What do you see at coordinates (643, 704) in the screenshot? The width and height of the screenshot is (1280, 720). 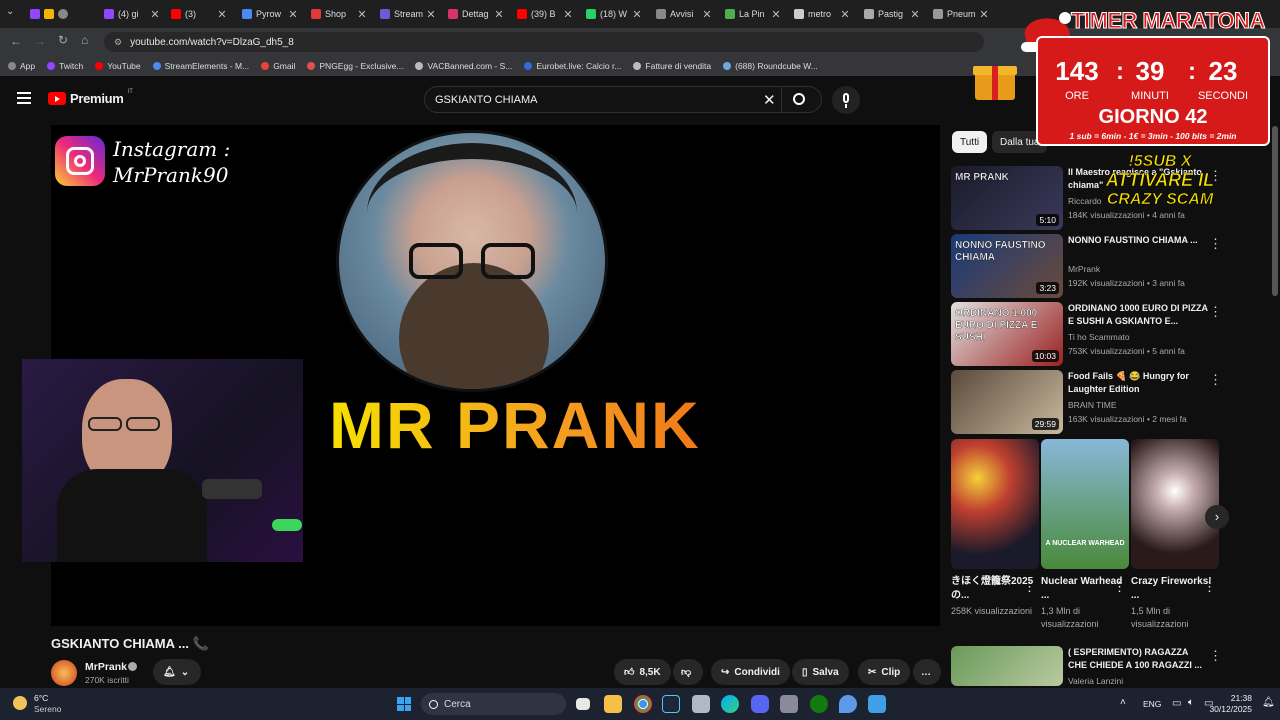 I see `chrome-icon` at bounding box center [643, 704].